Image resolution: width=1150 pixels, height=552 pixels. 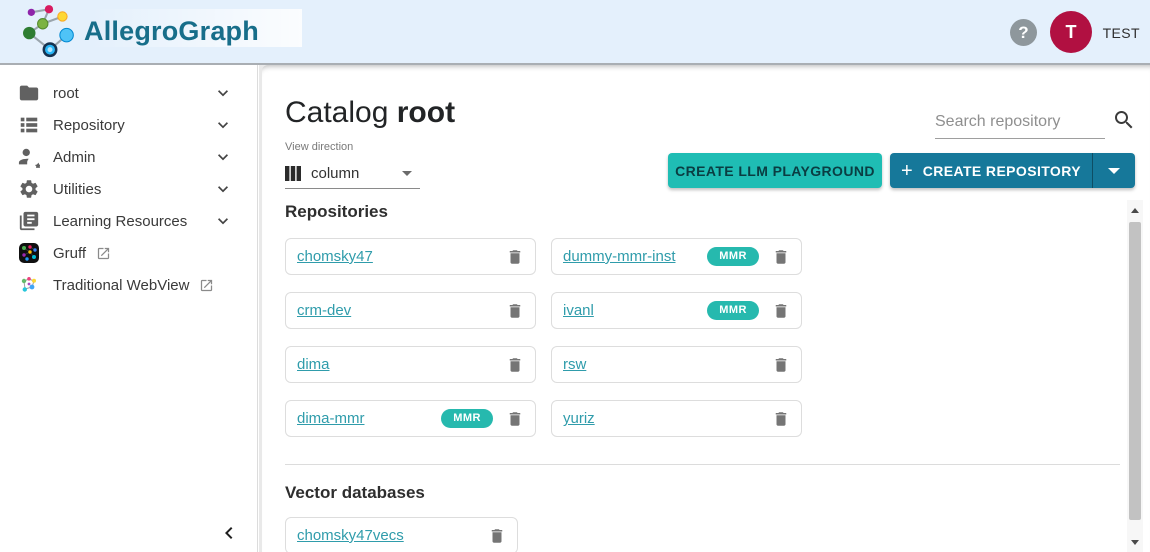 I want to click on scrollbar-up-arrow, so click(x=1135, y=210).